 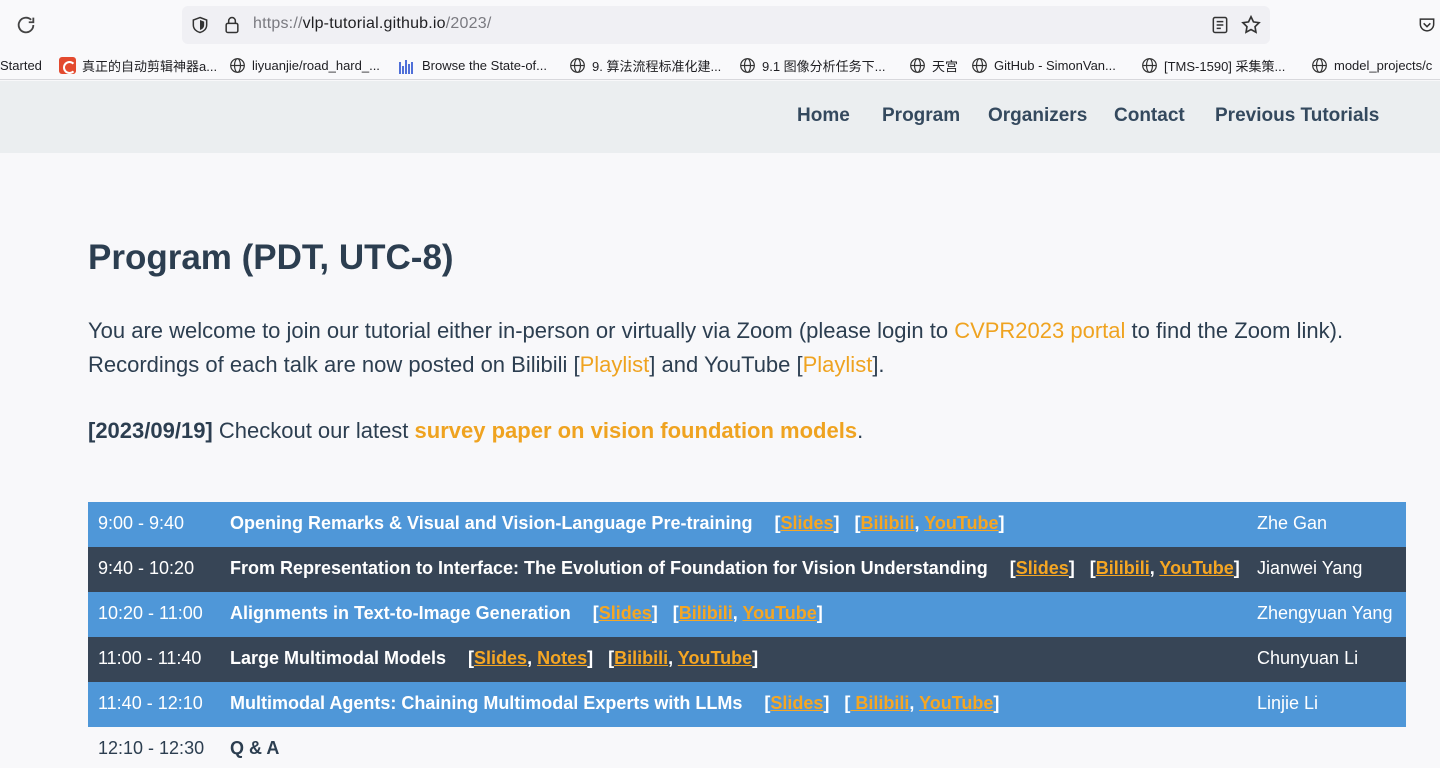 I want to click on session-links: [Slides] [ Bilibili, YouTube], so click(x=882, y=703).